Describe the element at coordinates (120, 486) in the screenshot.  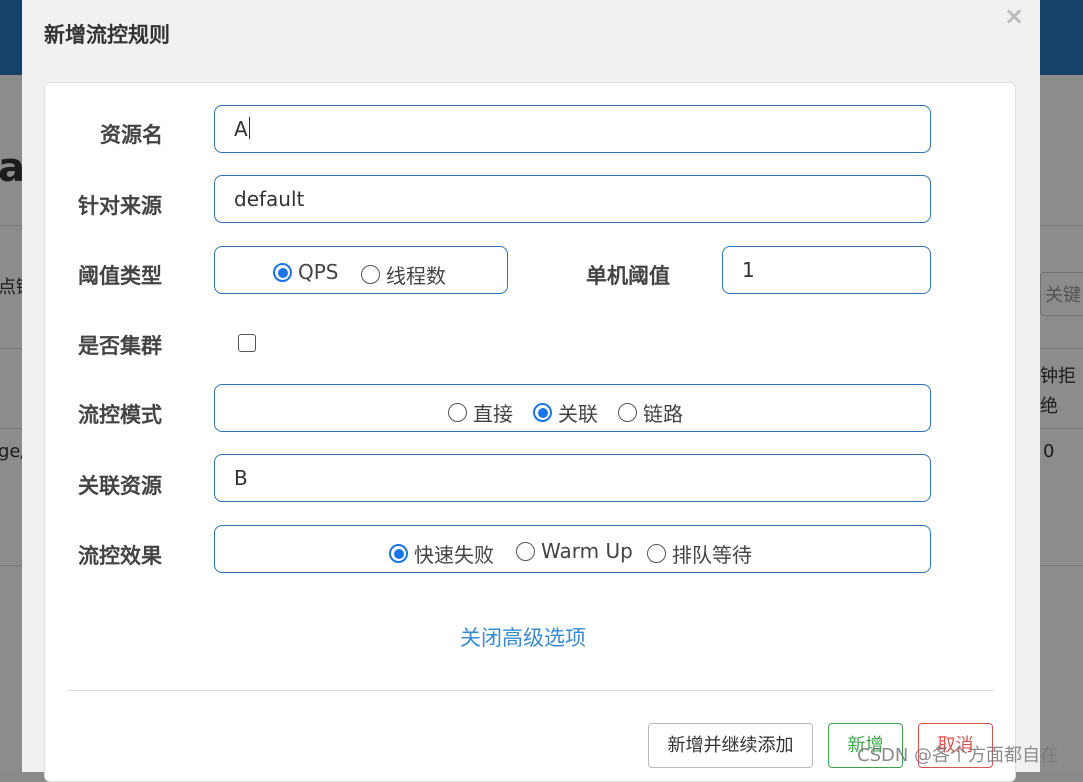
I see `ref-resource-label: 关联资源` at that location.